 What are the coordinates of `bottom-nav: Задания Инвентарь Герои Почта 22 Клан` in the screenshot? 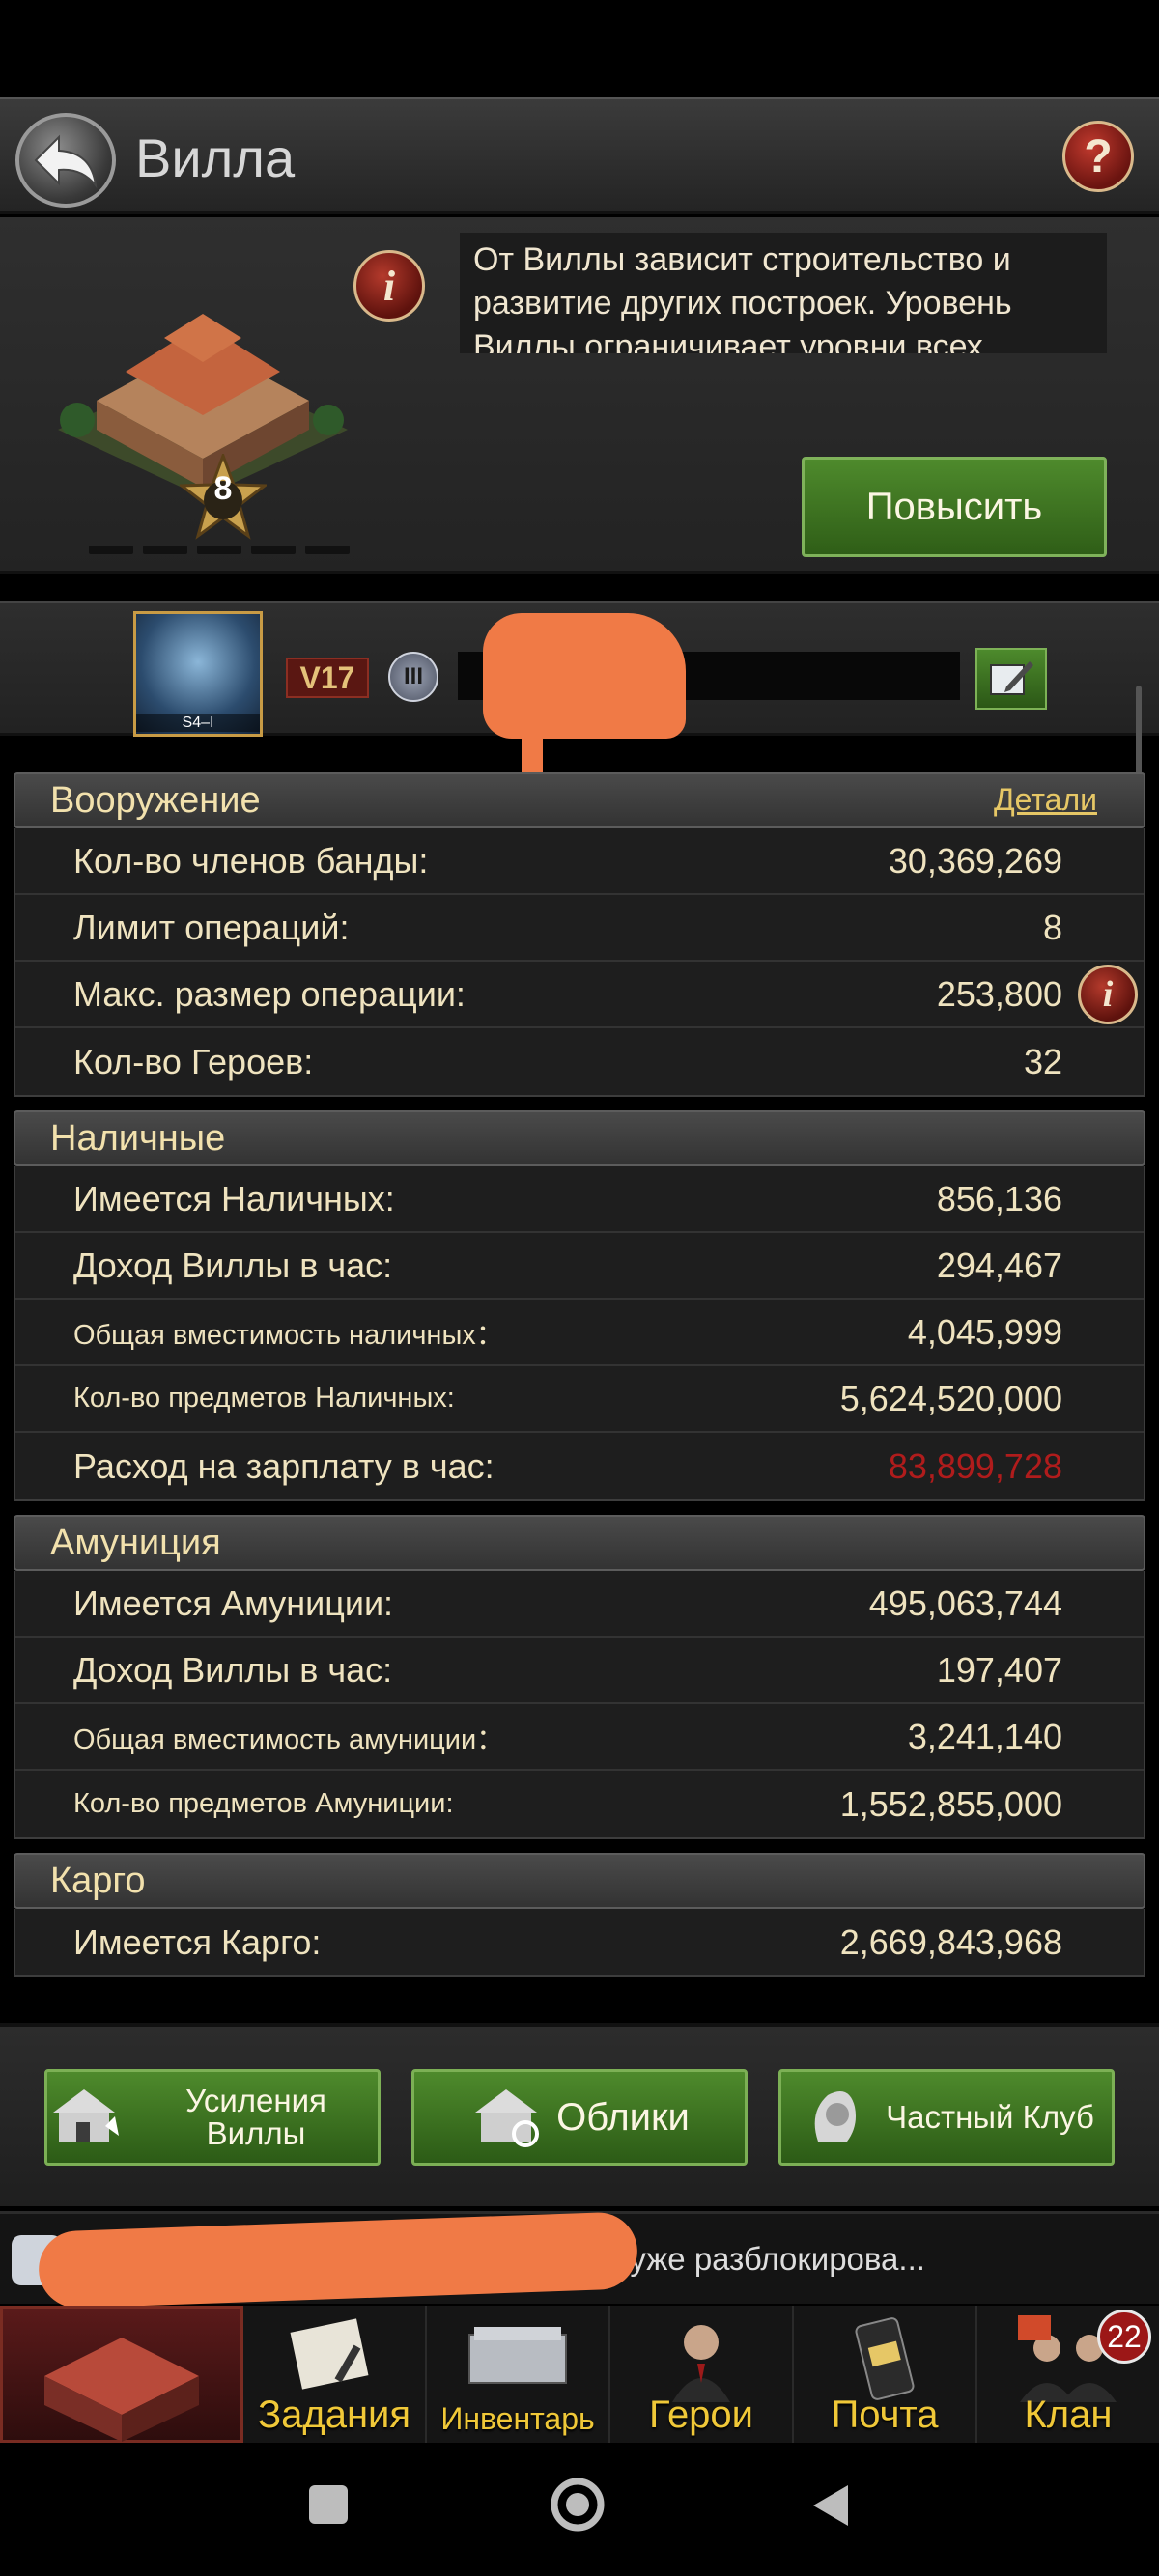 It's located at (579, 2375).